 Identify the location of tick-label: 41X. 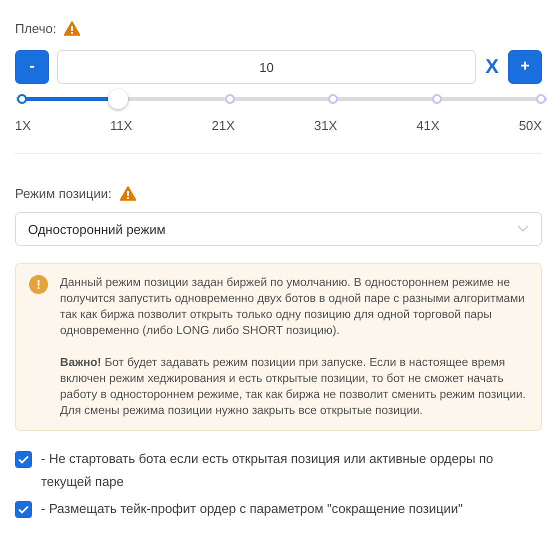
(428, 125).